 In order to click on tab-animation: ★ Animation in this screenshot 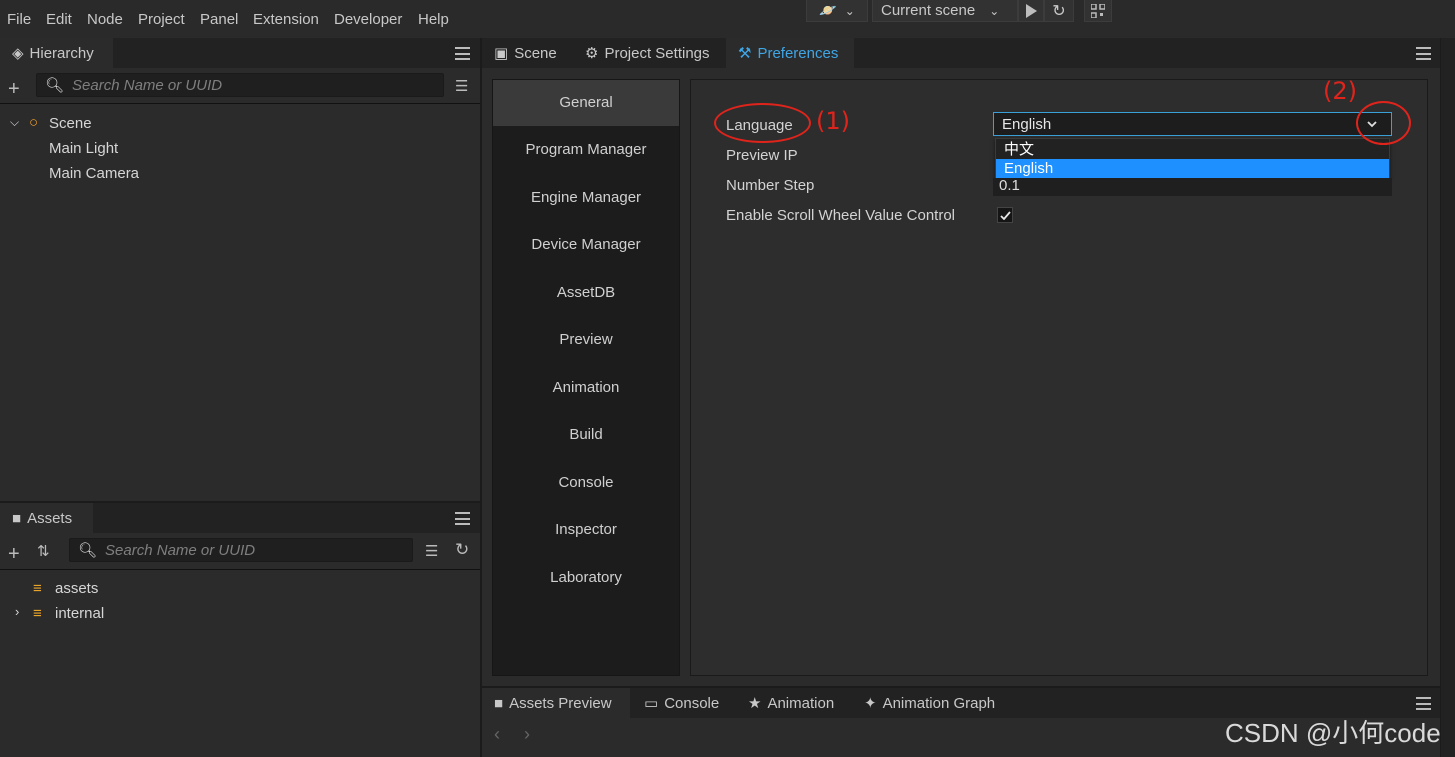, I will do `click(793, 703)`.